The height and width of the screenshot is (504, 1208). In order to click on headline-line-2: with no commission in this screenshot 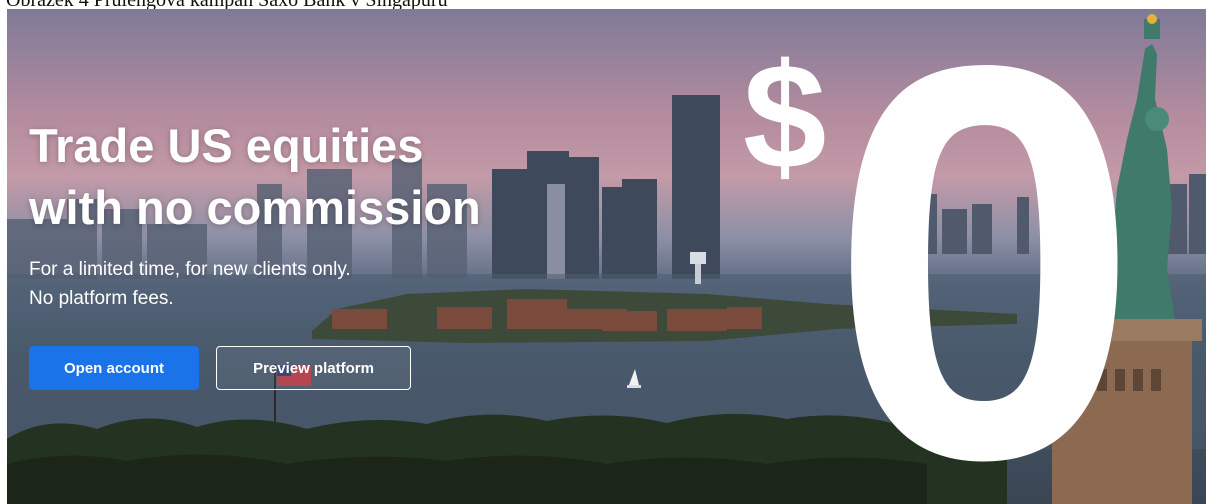, I will do `click(255, 207)`.